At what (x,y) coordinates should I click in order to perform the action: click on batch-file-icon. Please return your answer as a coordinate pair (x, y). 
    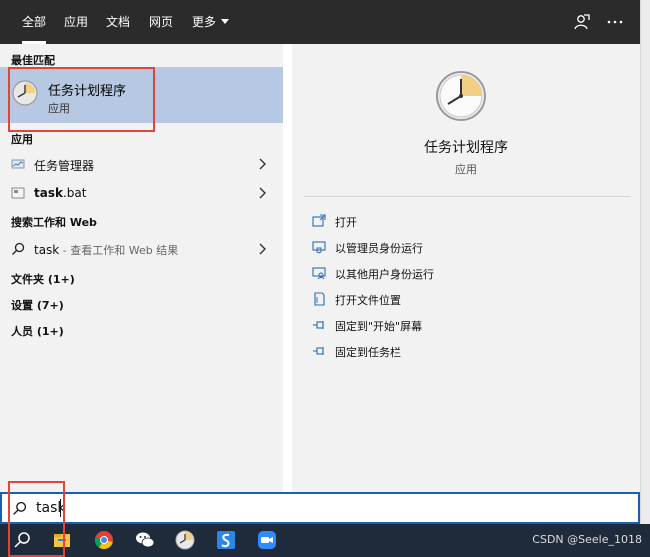
    Looking at the image, I should click on (18, 193).